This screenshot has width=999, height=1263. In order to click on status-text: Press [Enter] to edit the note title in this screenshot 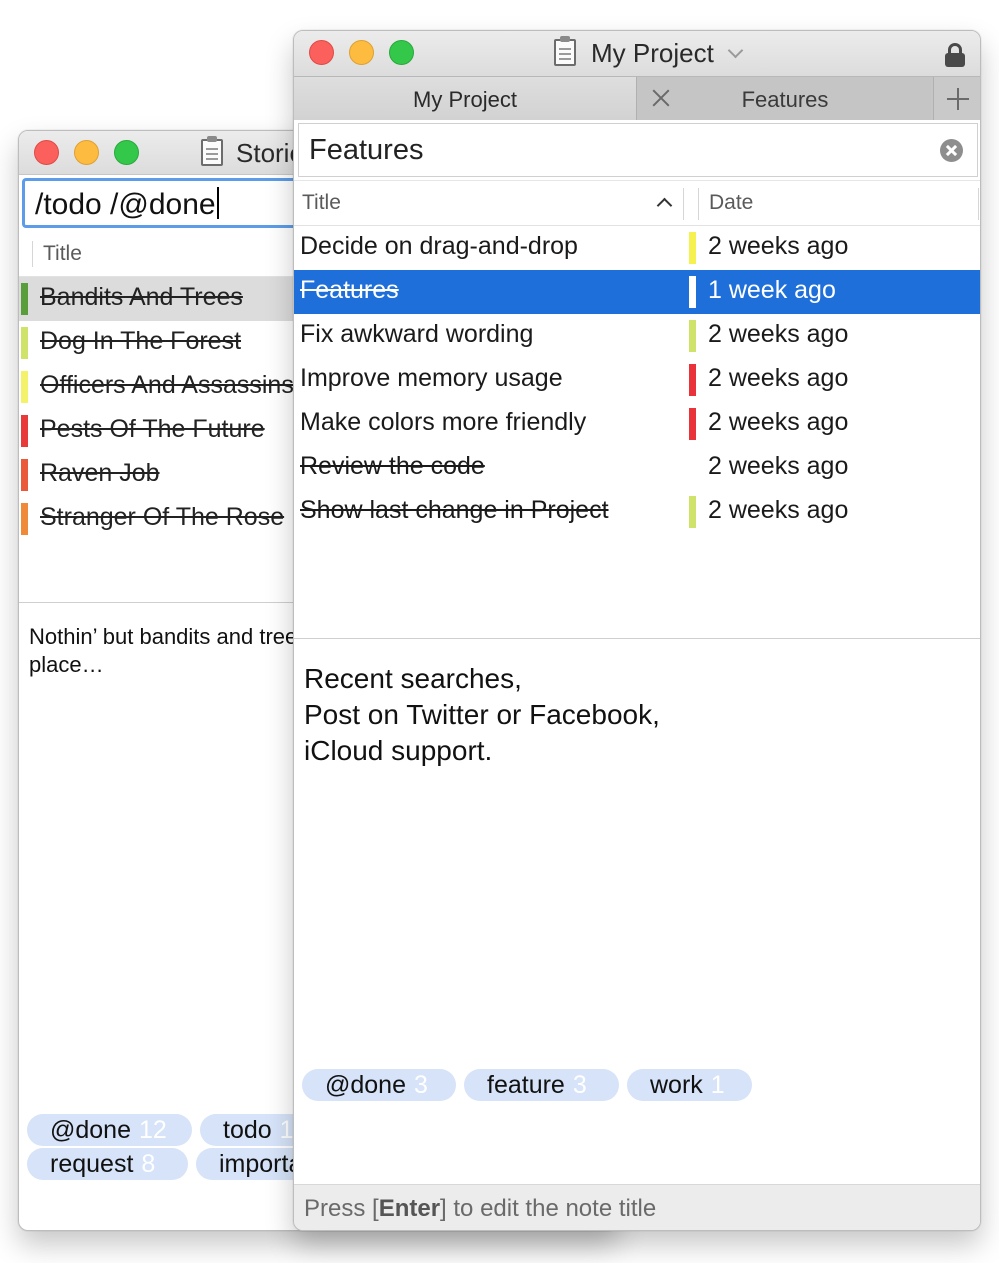, I will do `click(480, 1209)`.